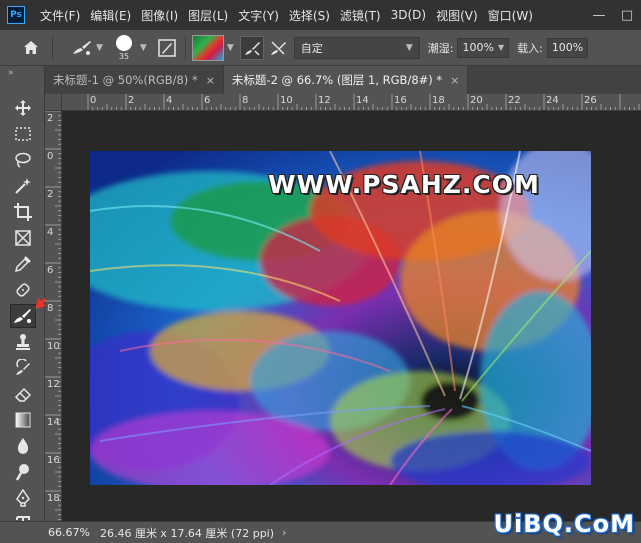 Image resolution: width=641 pixels, height=543 pixels. What do you see at coordinates (440, 48) in the screenshot?
I see `wet-label: 潮湿:` at bounding box center [440, 48].